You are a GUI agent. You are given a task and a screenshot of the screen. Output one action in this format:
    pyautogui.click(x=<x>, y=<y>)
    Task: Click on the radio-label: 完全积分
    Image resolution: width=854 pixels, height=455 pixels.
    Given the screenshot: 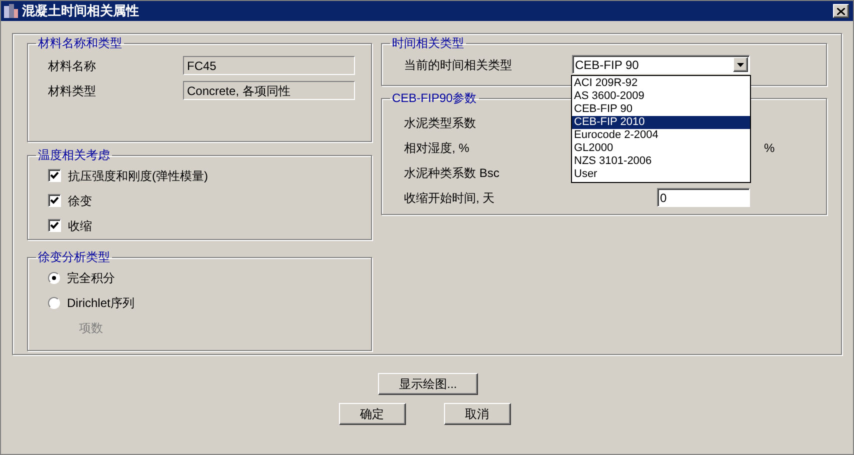 What is the action you would take?
    pyautogui.click(x=91, y=278)
    